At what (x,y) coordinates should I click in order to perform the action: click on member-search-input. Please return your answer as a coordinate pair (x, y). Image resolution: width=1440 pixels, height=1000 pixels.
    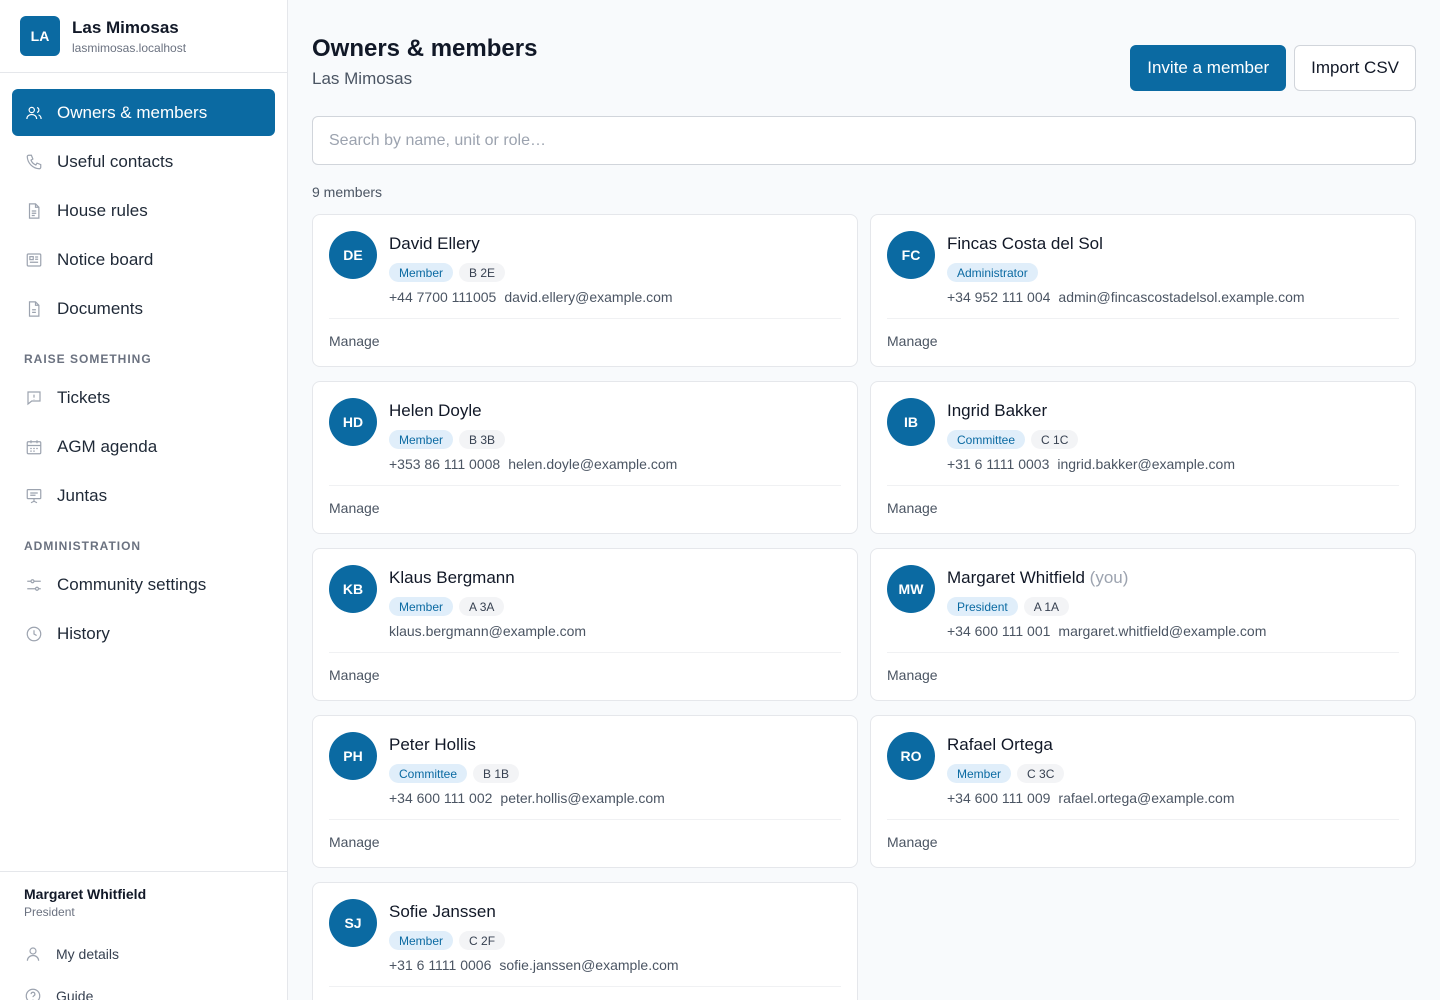
    Looking at the image, I should click on (864, 140).